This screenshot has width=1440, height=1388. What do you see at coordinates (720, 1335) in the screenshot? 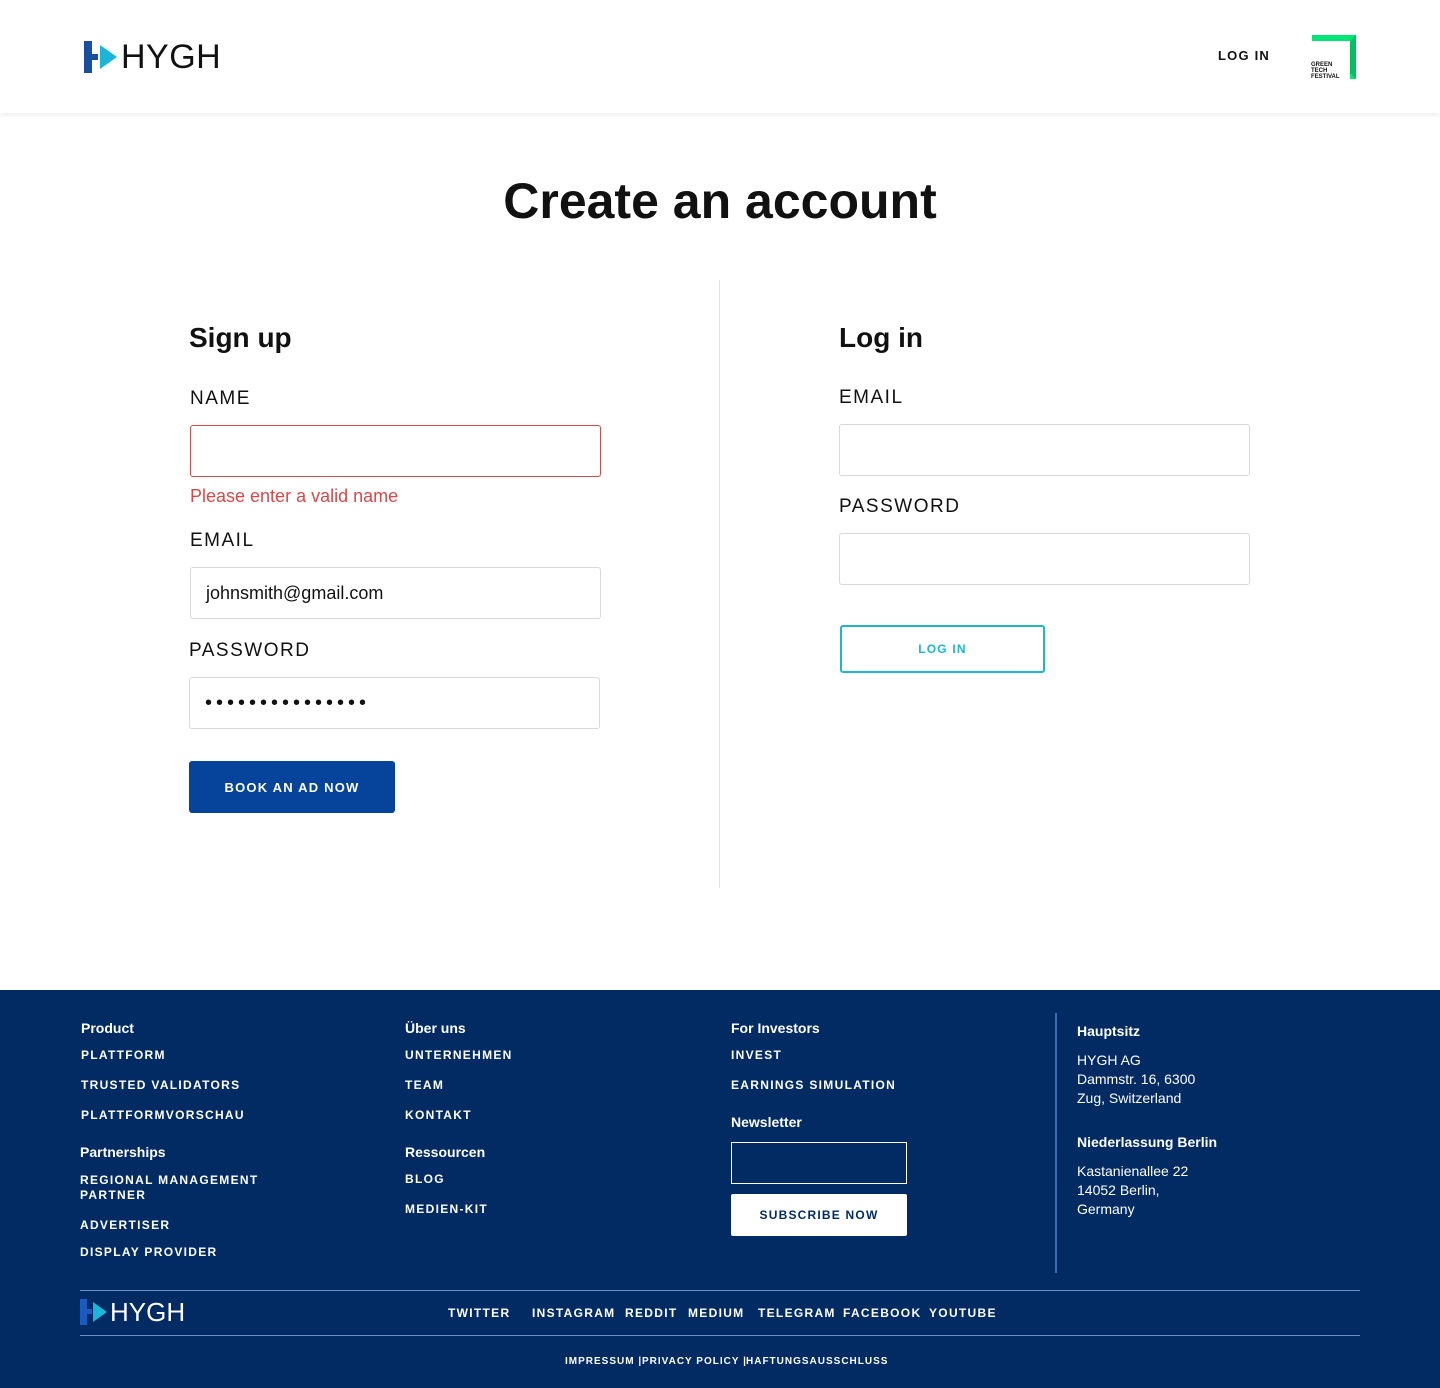
I see `footer-divider-bottom` at bounding box center [720, 1335].